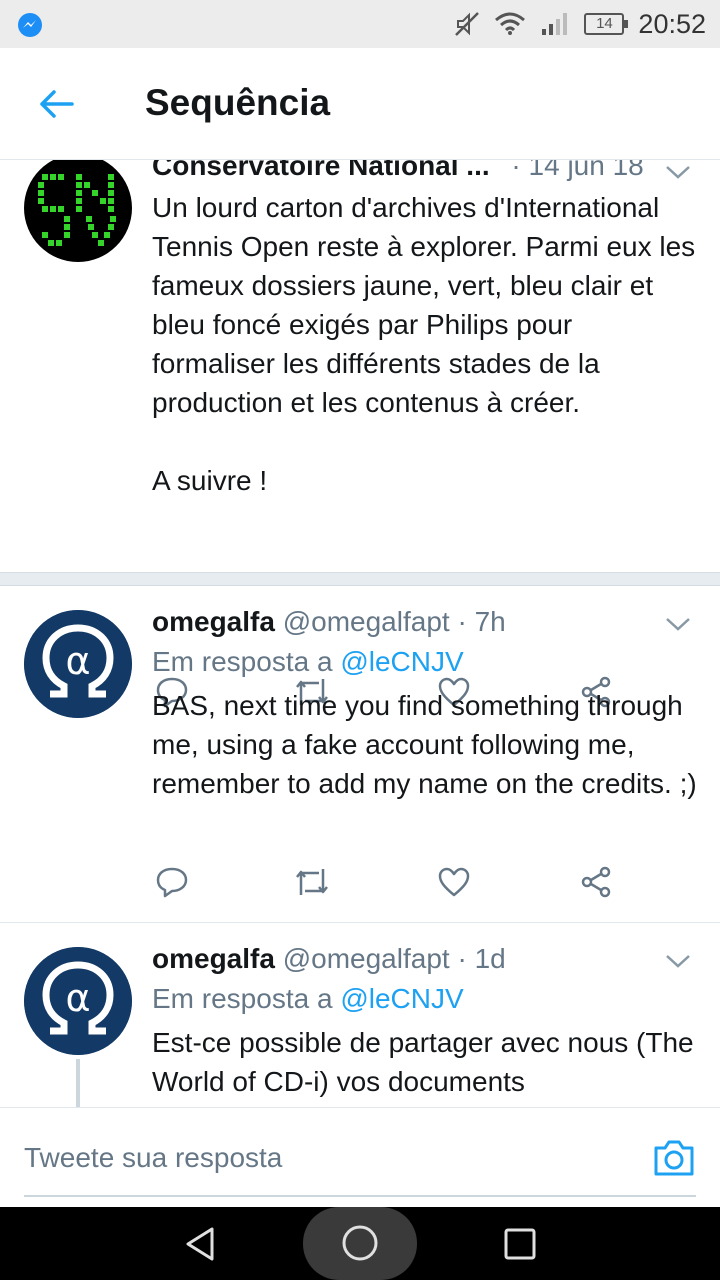 This screenshot has width=720, height=1280. What do you see at coordinates (577, 170) in the screenshot?
I see `tweet-time: · 14 jun 18` at bounding box center [577, 170].